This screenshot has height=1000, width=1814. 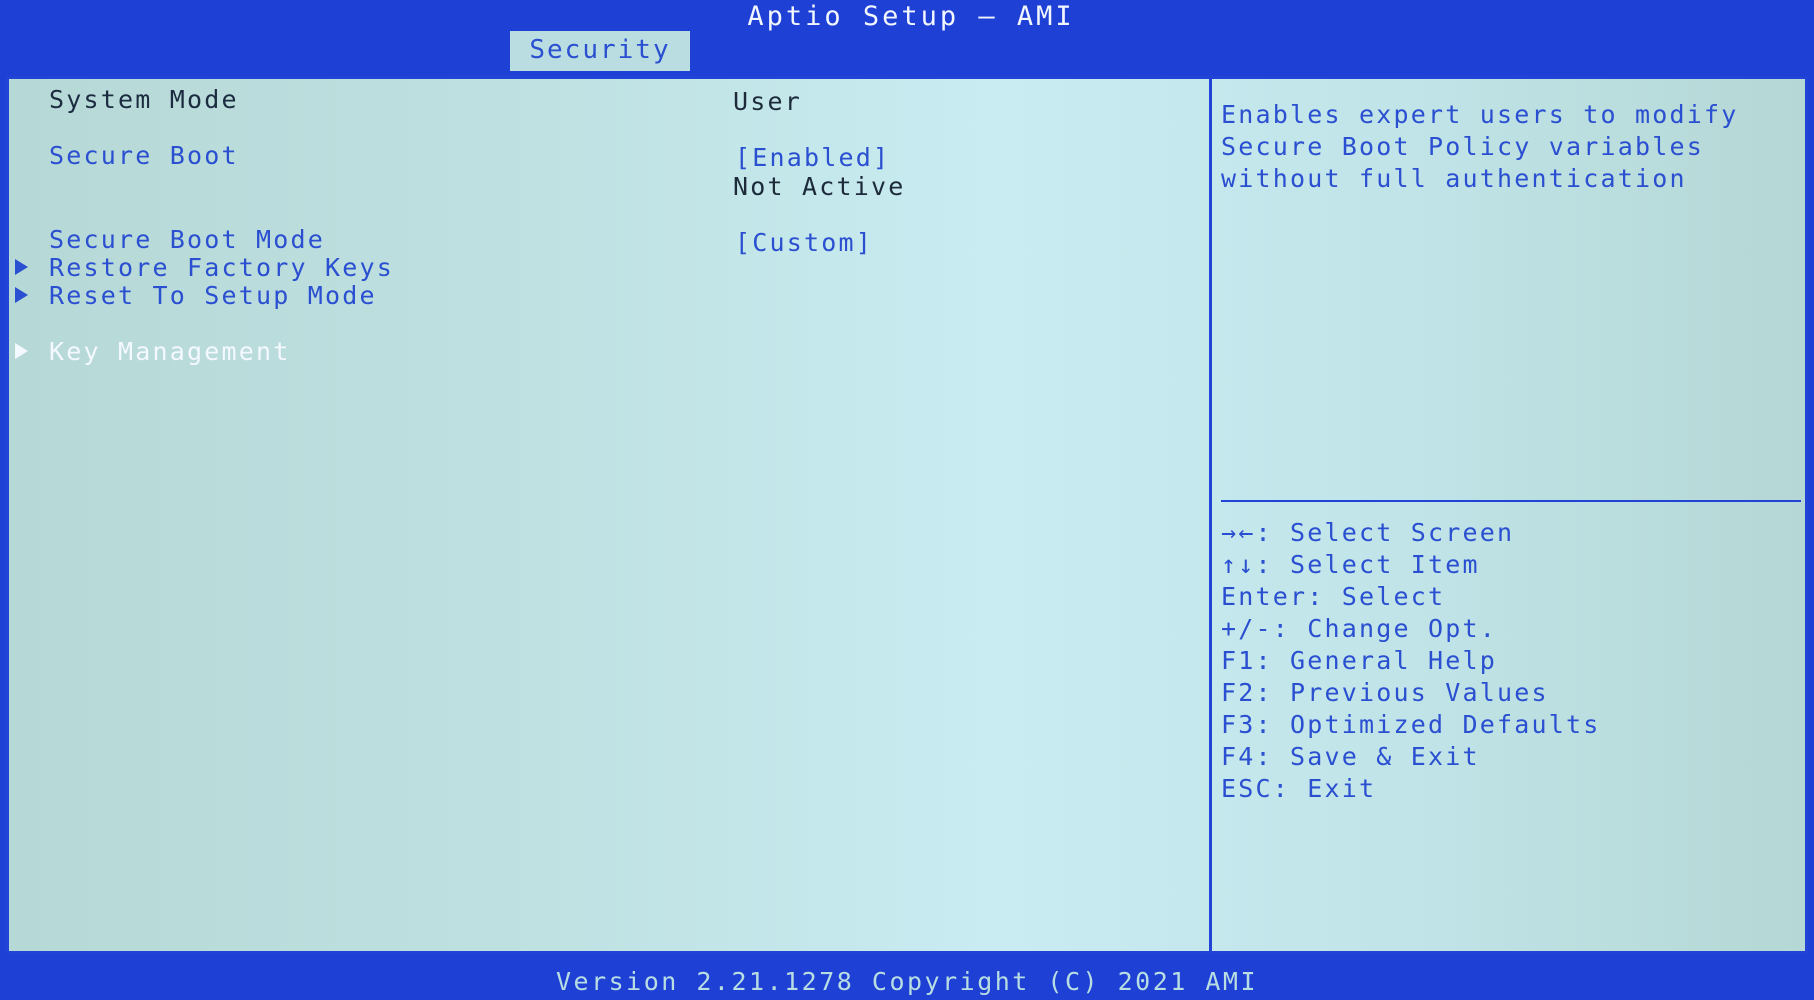 What do you see at coordinates (812, 157) in the screenshot?
I see `secure-boot-value: [Enabled]` at bounding box center [812, 157].